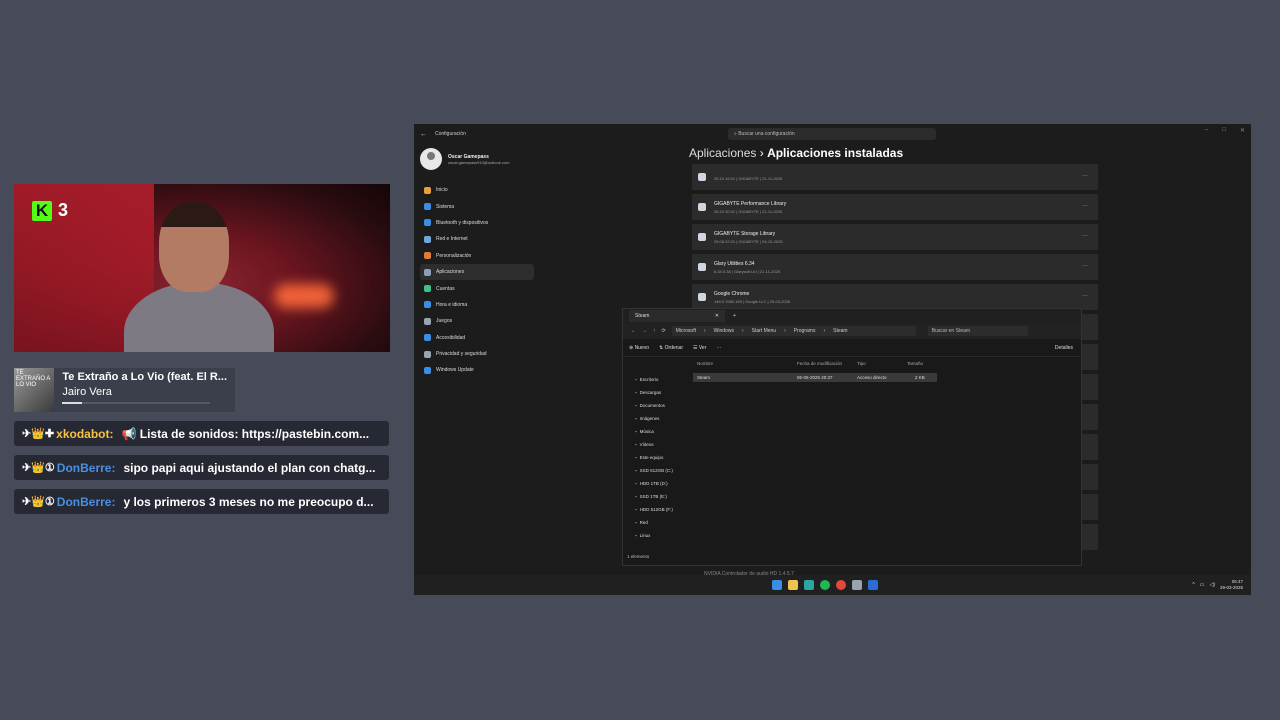  Describe the element at coordinates (777, 585) in the screenshot. I see `start-icon` at that location.